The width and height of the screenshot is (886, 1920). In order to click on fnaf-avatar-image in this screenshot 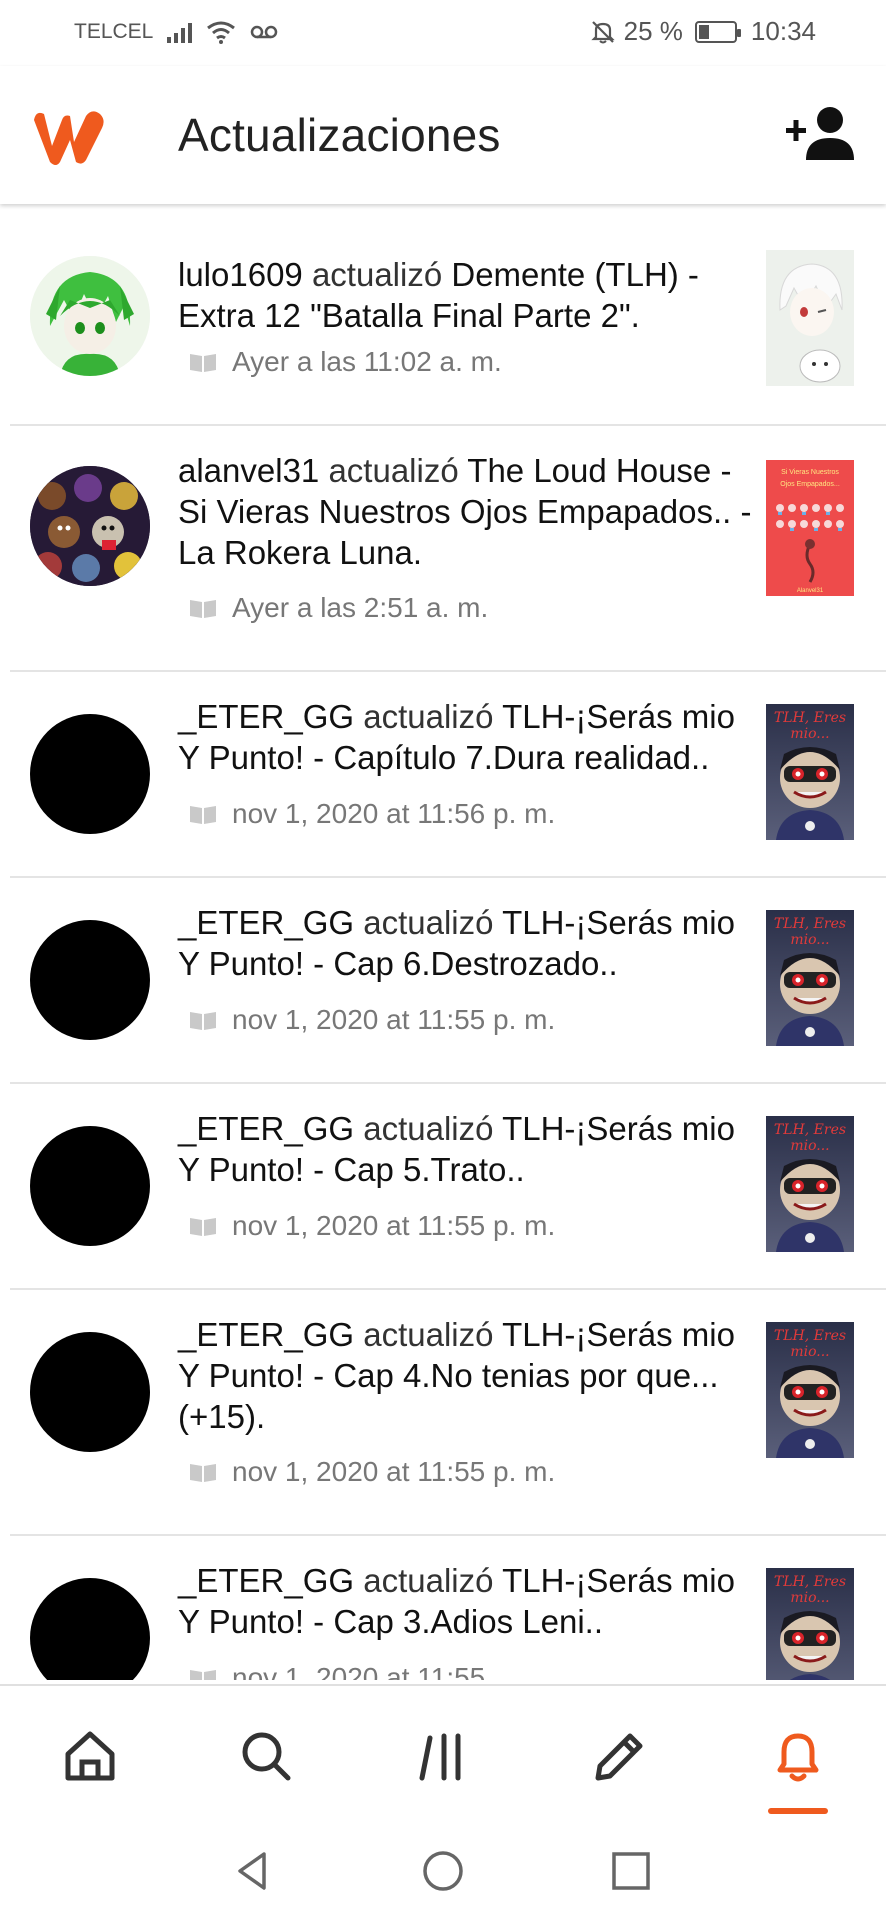, I will do `click(90, 526)`.